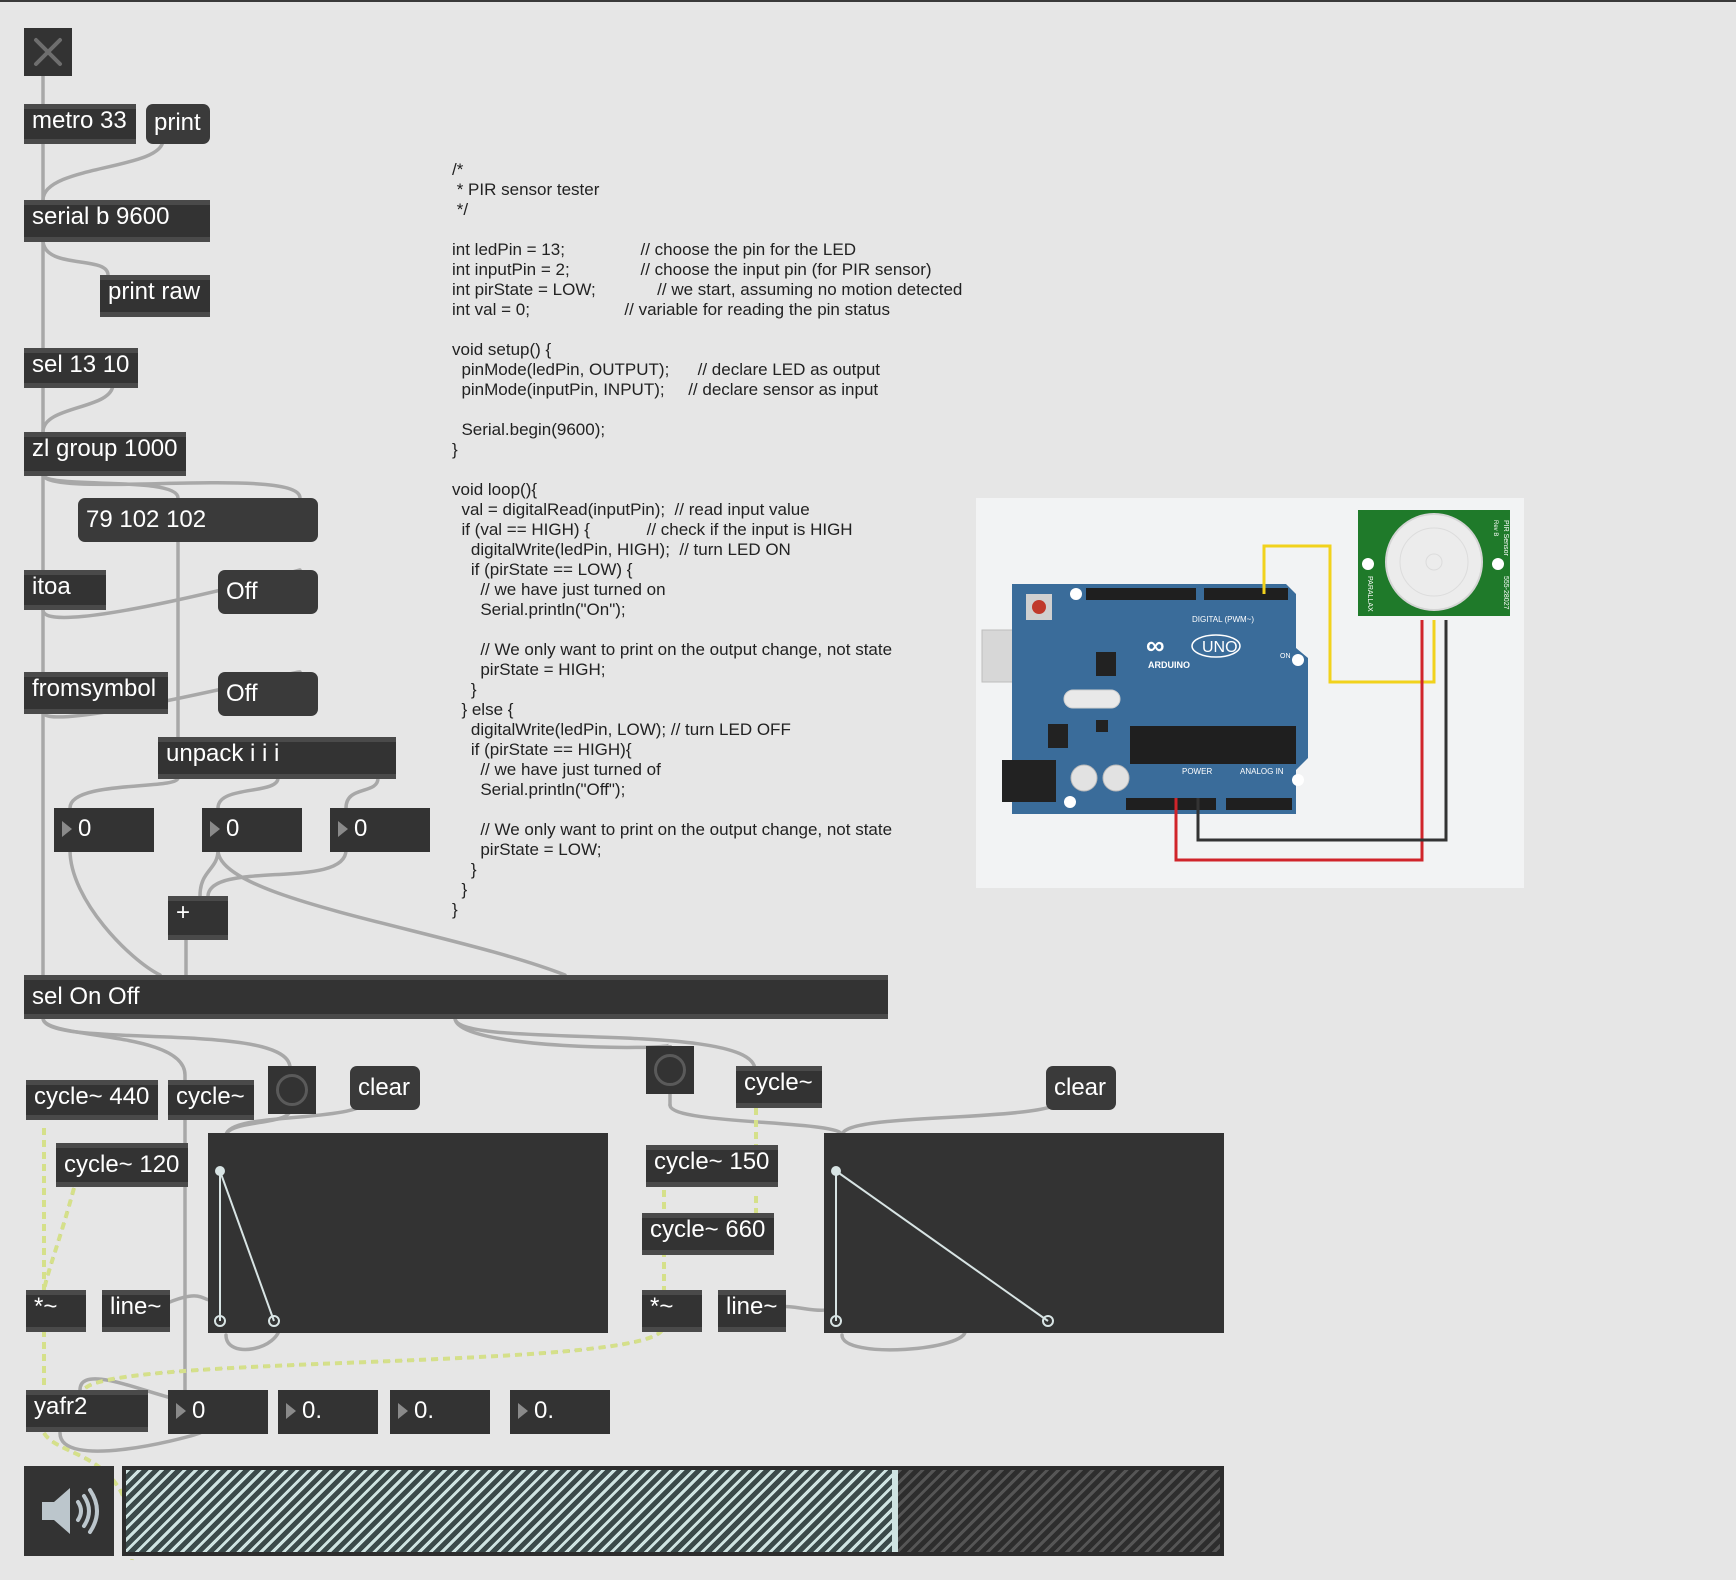 The height and width of the screenshot is (1580, 1736). Describe the element at coordinates (328, 1412) in the screenshot. I see `number-box-yafr-2: 0.` at that location.